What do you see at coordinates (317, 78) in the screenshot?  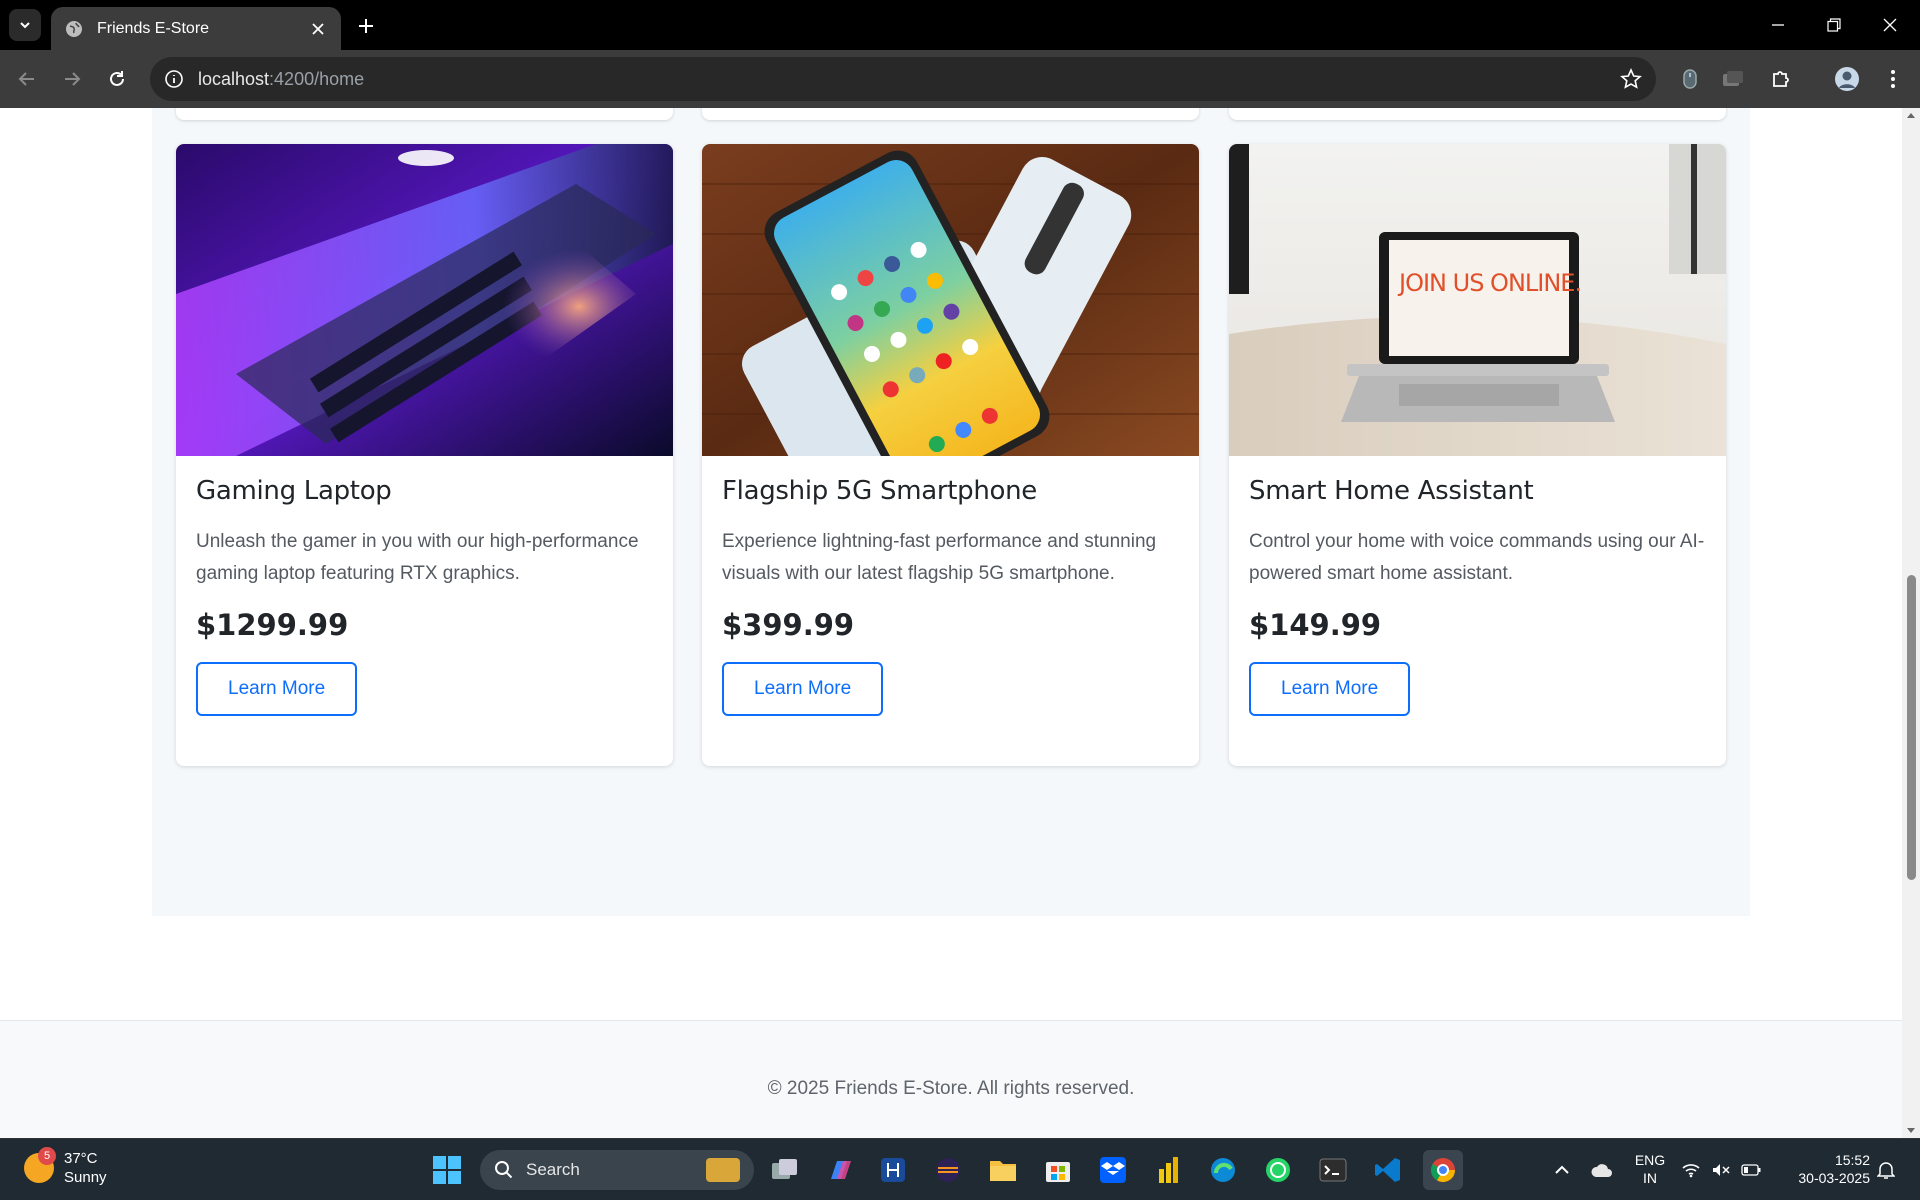 I see `url-path: :4200/home` at bounding box center [317, 78].